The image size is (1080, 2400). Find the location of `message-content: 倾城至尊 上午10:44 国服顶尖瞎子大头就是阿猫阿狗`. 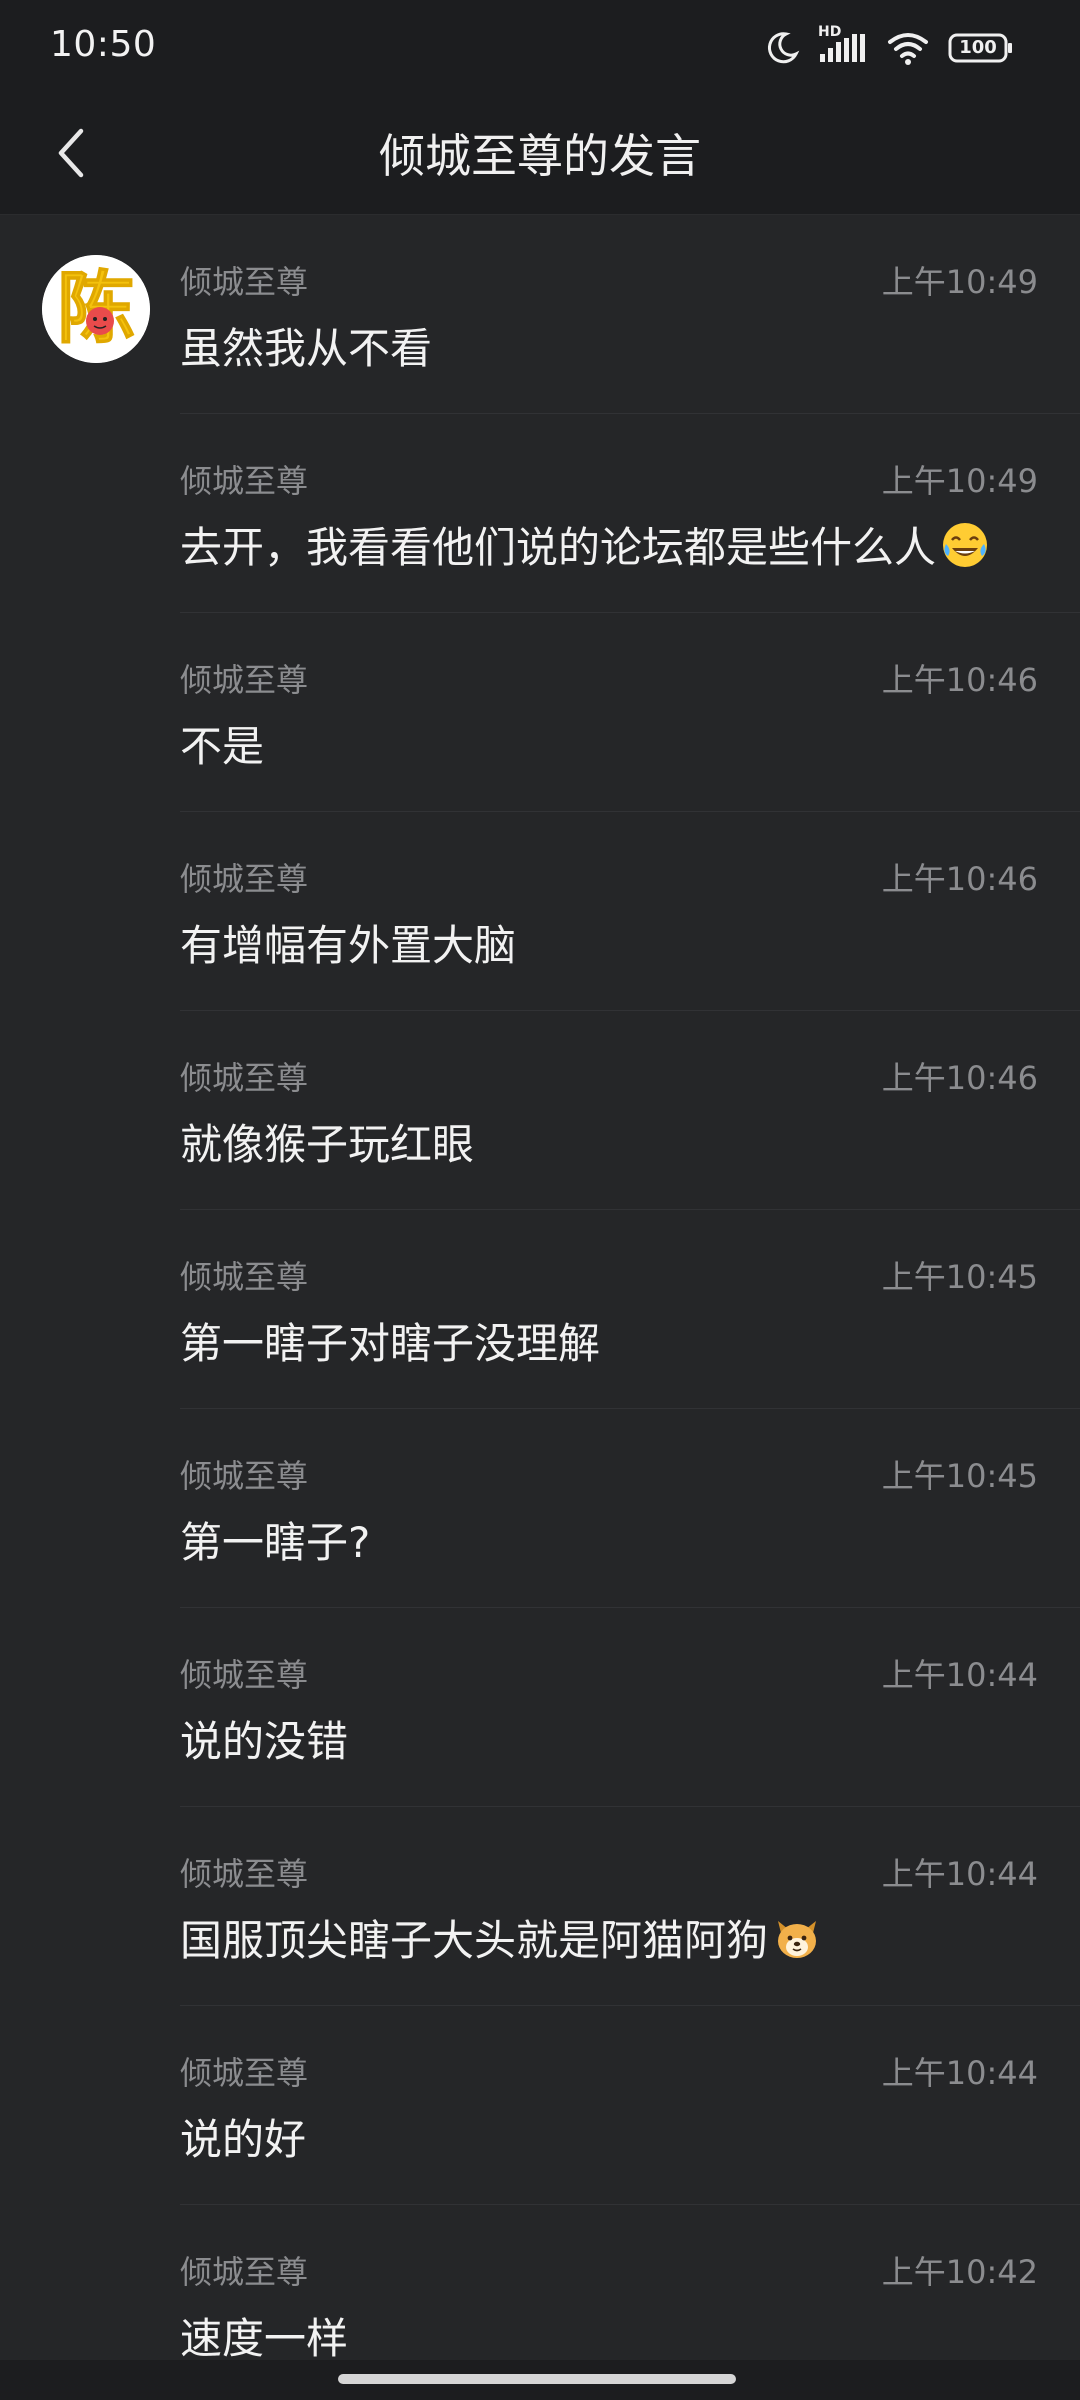

message-content: 倾城至尊 上午10:44 国服顶尖瞎子大头就是阿猫阿狗 is located at coordinates (630, 1906).